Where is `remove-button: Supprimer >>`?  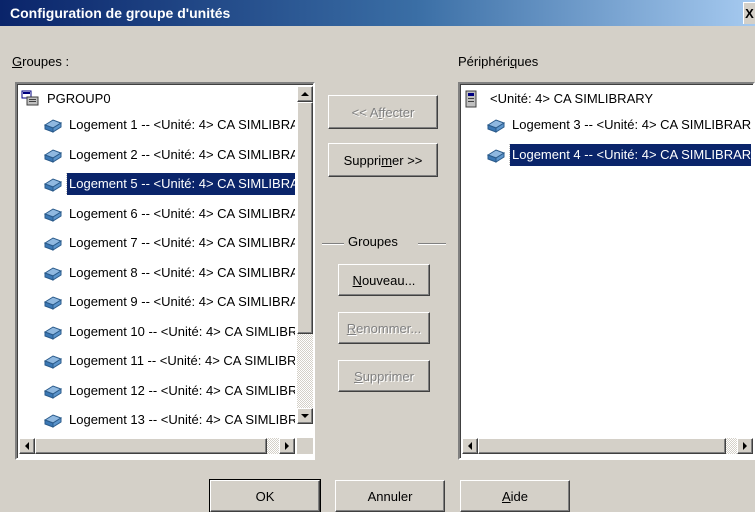 remove-button: Supprimer >> is located at coordinates (383, 160).